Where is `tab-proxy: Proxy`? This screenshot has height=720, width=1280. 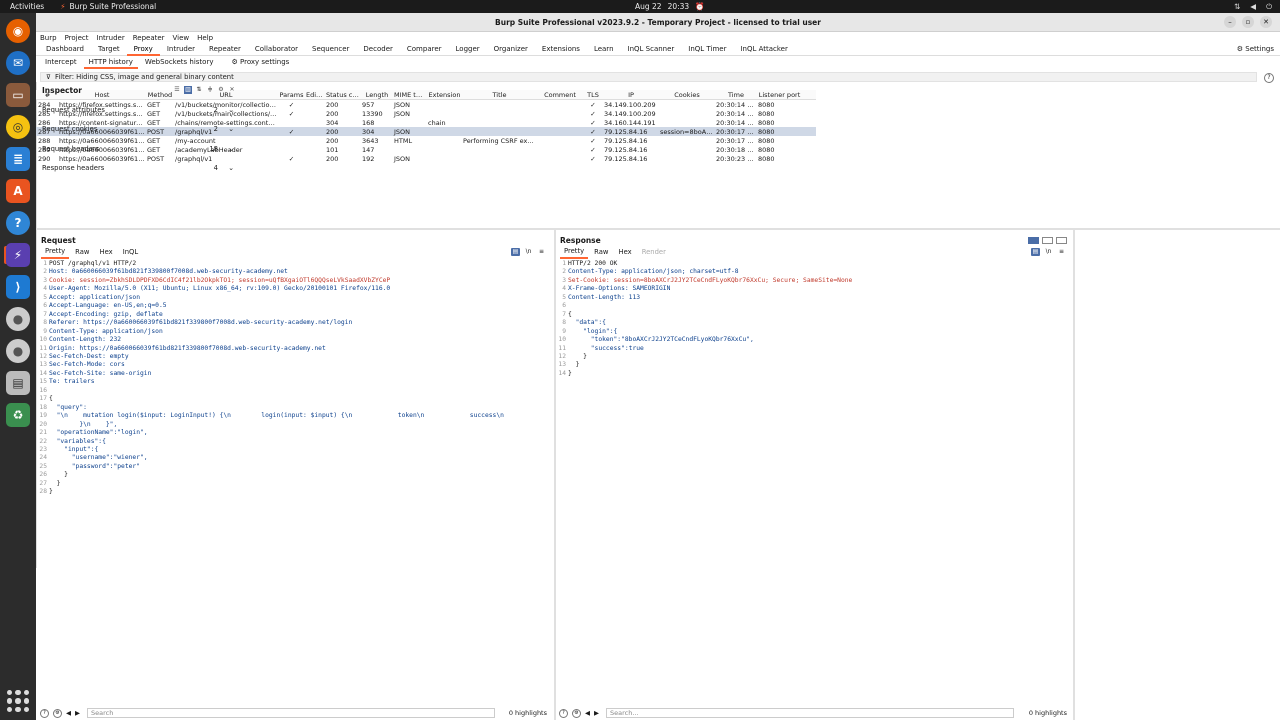 tab-proxy: Proxy is located at coordinates (143, 49).